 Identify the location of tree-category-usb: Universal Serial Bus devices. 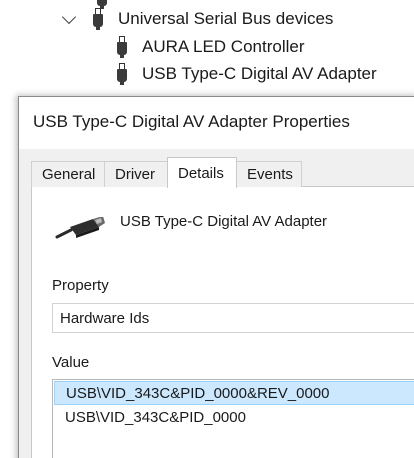
(197, 19).